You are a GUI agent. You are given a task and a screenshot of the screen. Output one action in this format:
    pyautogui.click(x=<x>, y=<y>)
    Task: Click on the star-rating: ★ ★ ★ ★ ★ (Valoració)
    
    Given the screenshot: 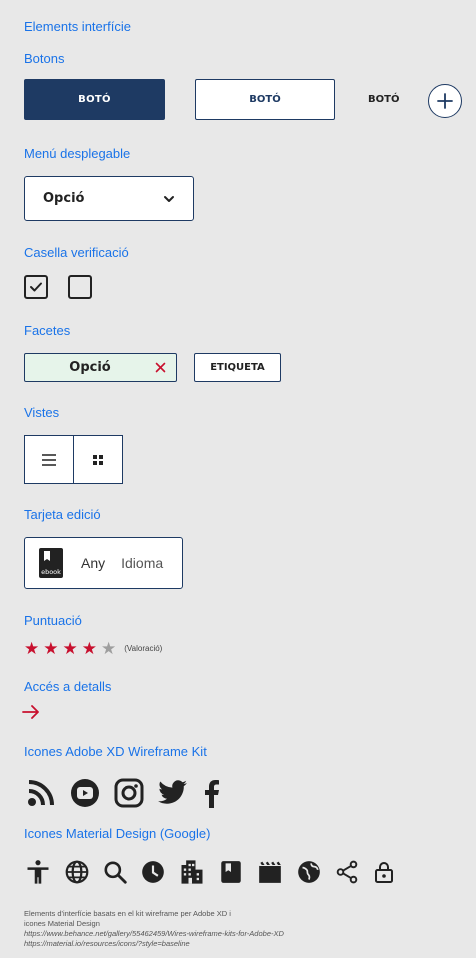 What is the action you would take?
    pyautogui.click(x=93, y=648)
    